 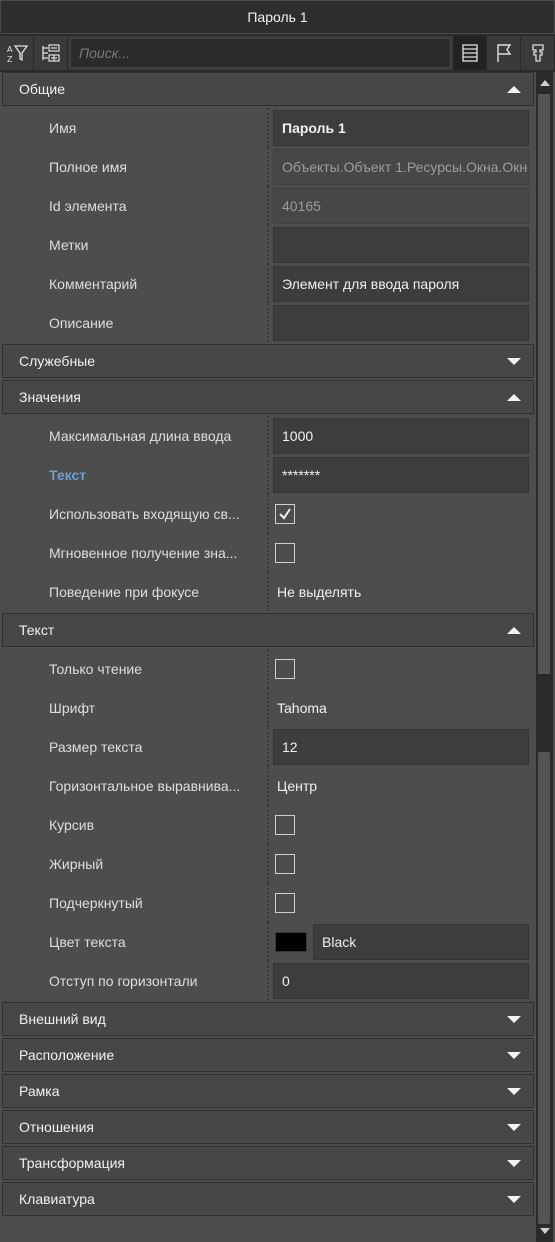 I want to click on bold-checkbox, so click(x=285, y=863).